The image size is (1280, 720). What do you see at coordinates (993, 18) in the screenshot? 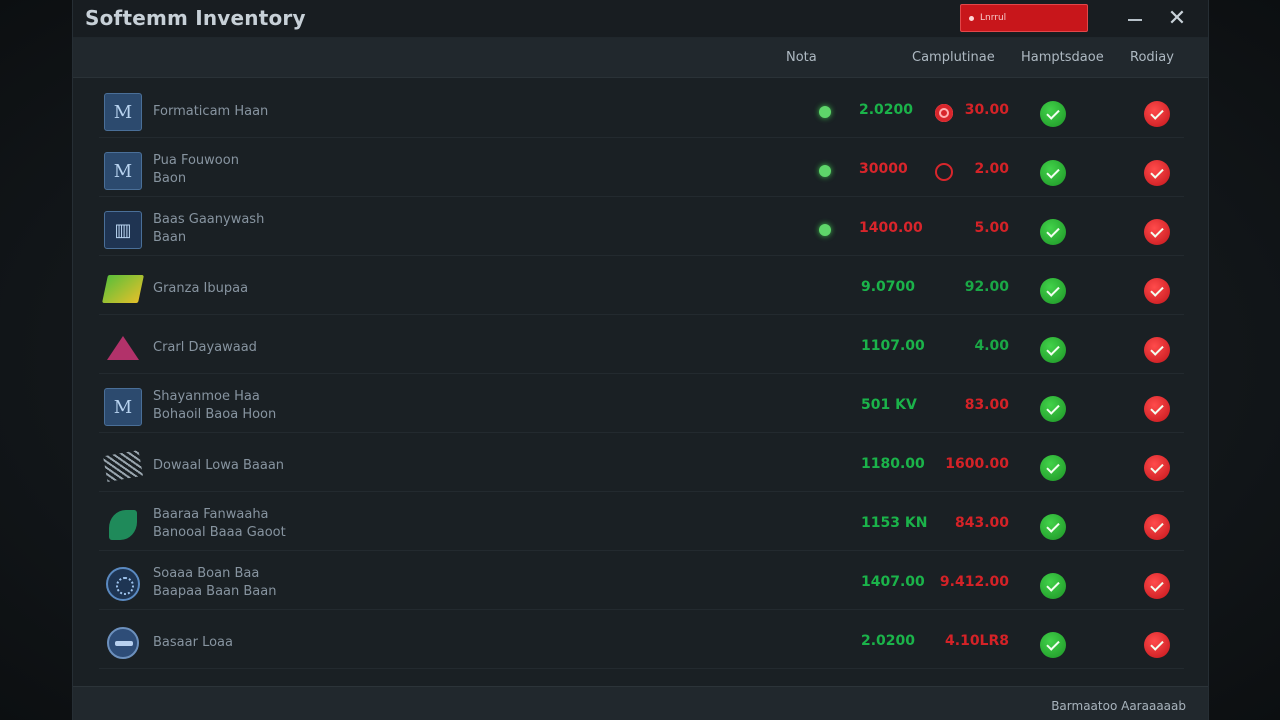
I see `search-value: Lnrrul` at bounding box center [993, 18].